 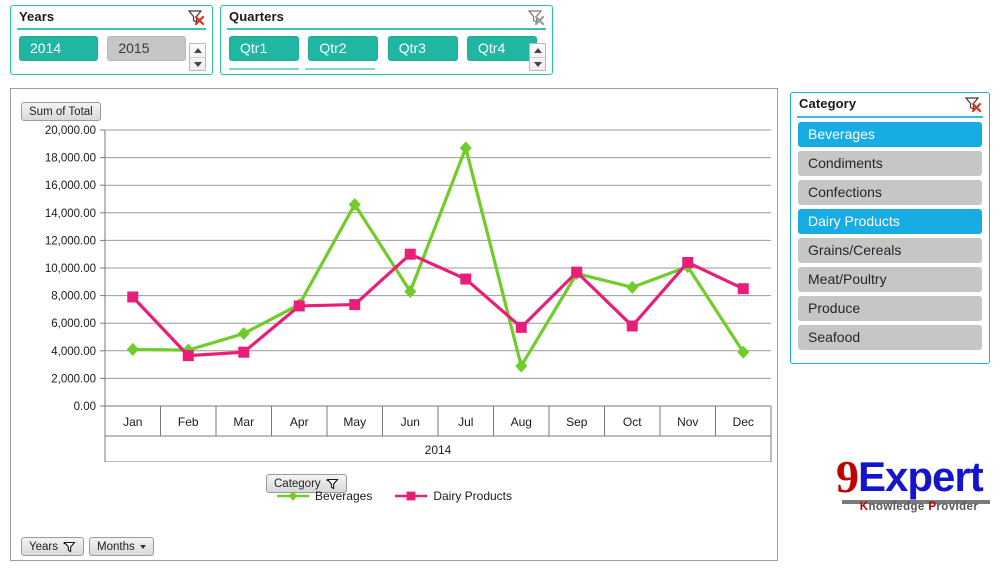 What do you see at coordinates (70, 159) in the screenshot?
I see `svg-text: 18,000.00` at bounding box center [70, 159].